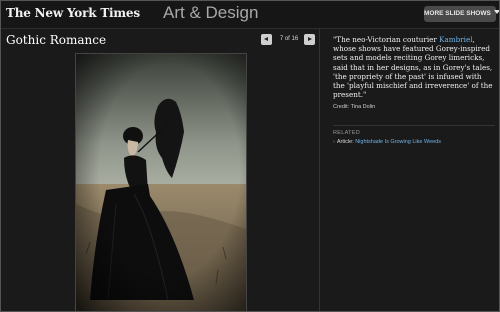 The height and width of the screenshot is (312, 500). I want to click on more-slide-shows-label: MORE SLIDE SHOWS, so click(457, 13).